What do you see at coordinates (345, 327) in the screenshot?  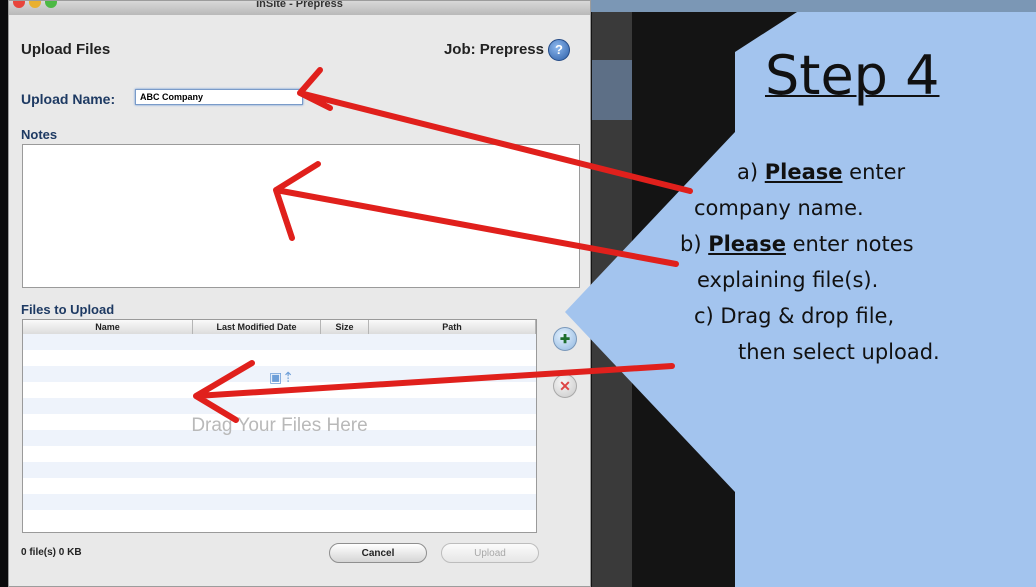 I see `column-header-size: Size` at bounding box center [345, 327].